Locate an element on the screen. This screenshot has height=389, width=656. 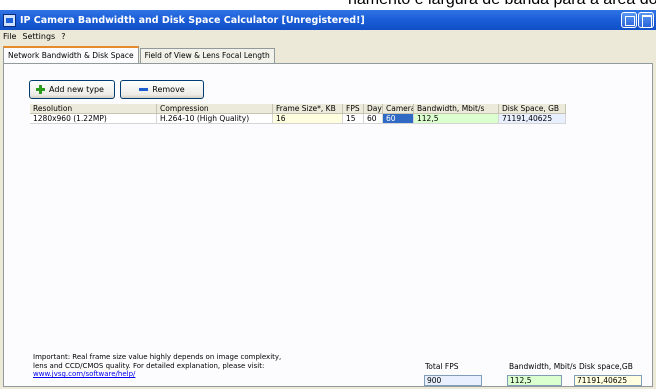
tab-network-bandwidth: Network Bandwidth & Disk Space is located at coordinates (71, 54).